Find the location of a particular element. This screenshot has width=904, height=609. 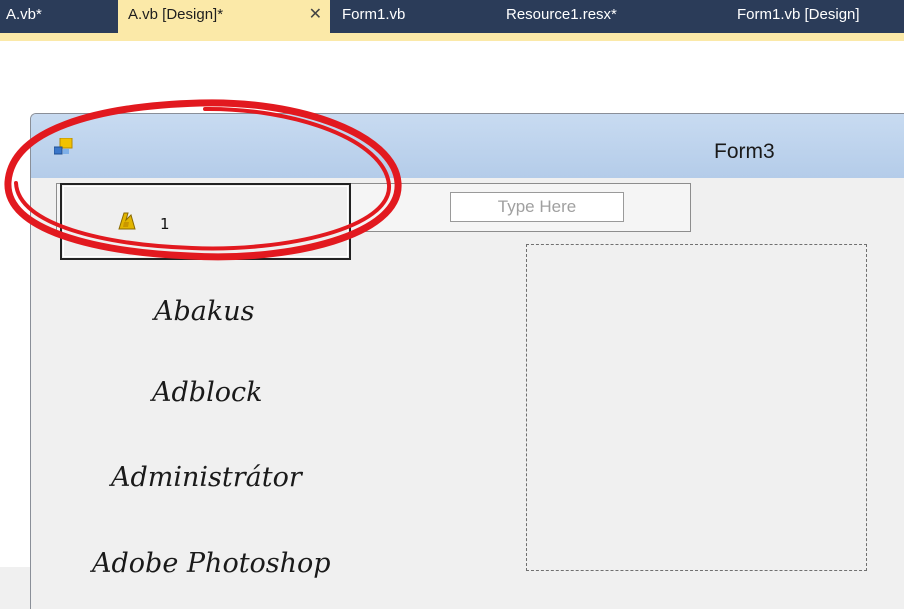

form-title-bar: Form3 is located at coordinates (467, 146).